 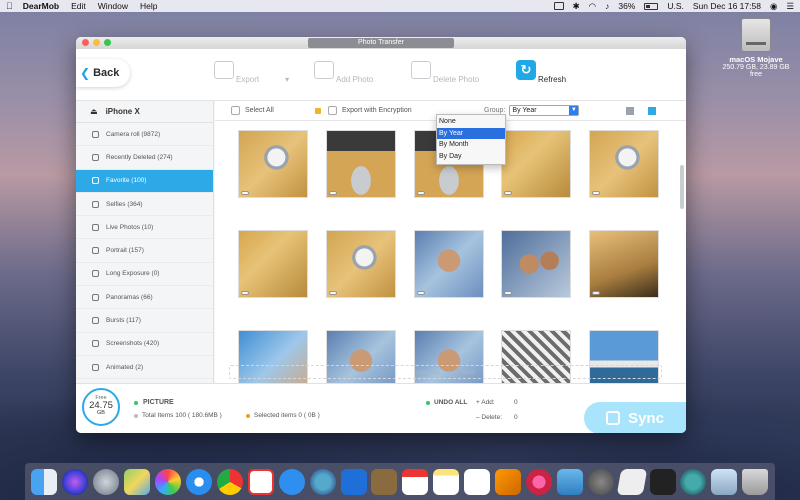 What do you see at coordinates (125, 251) in the screenshot?
I see `sidebar-item-label: Portrait (157)` at bounding box center [125, 251].